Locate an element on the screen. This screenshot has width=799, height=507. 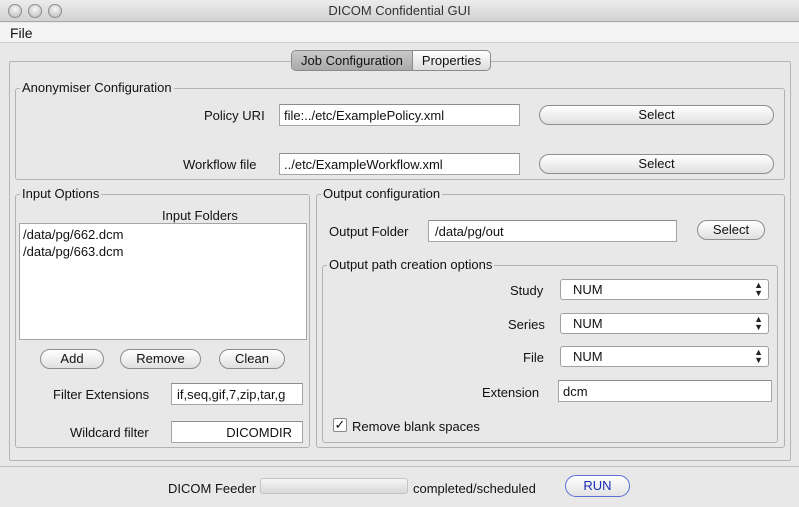
progress-status-label: completed/scheduled is located at coordinates (474, 488).